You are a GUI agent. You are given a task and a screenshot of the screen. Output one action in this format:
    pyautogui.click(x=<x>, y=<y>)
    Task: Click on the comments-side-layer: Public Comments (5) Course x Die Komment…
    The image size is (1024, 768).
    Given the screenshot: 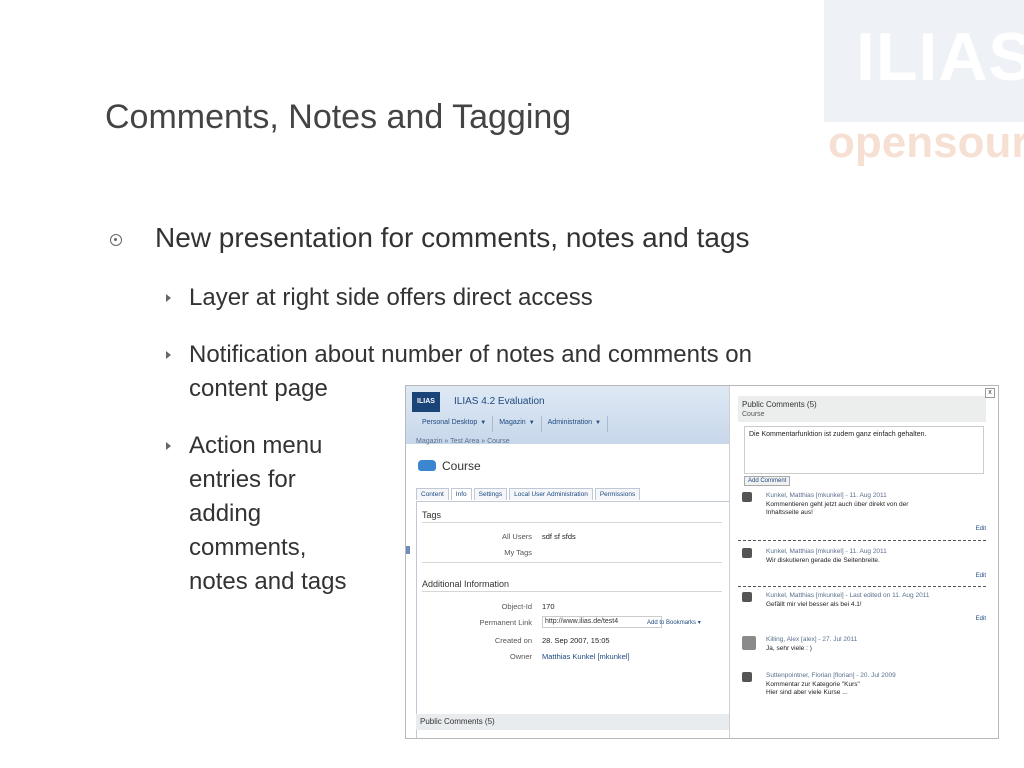 What is the action you would take?
    pyautogui.click(x=863, y=562)
    